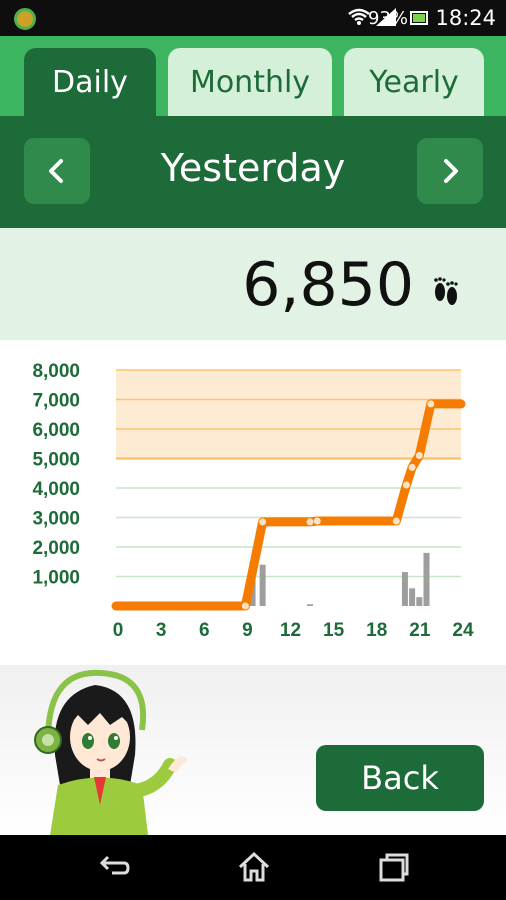 This screenshot has height=900, width=506. Describe the element at coordinates (376, 630) in the screenshot. I see `x-tick-label: 18` at that location.